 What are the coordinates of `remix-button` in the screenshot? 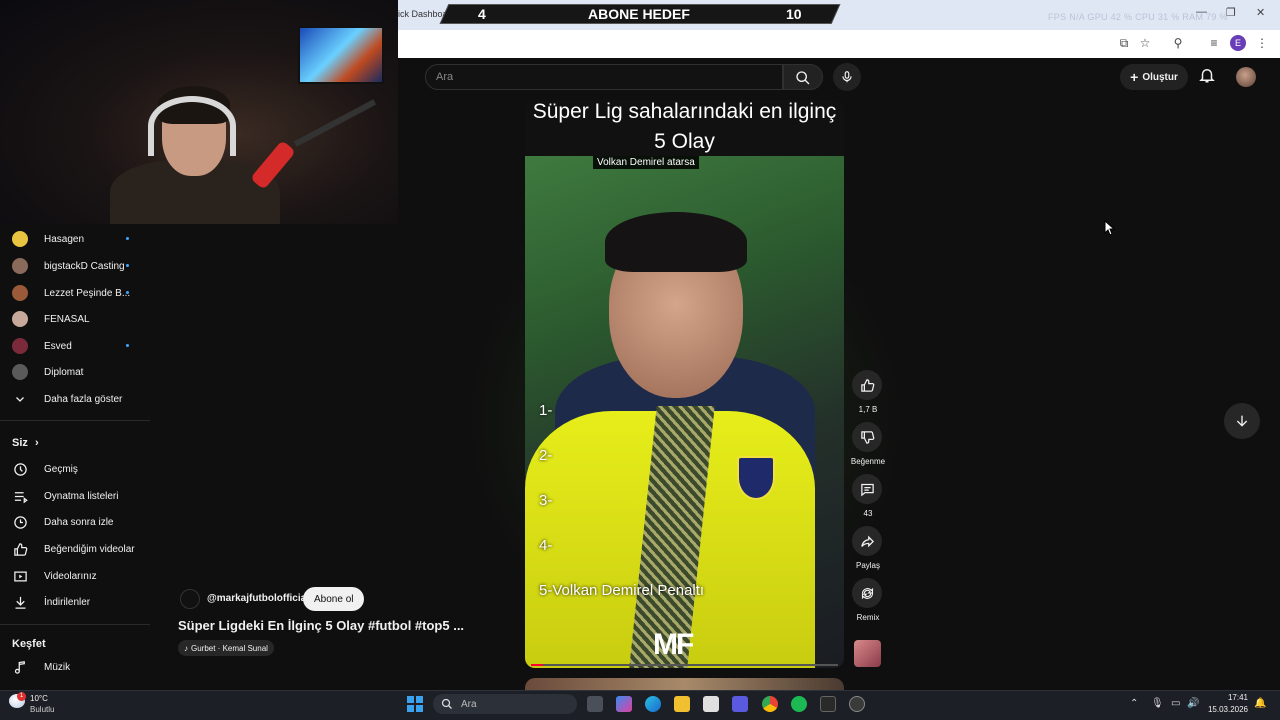 It's located at (867, 593).